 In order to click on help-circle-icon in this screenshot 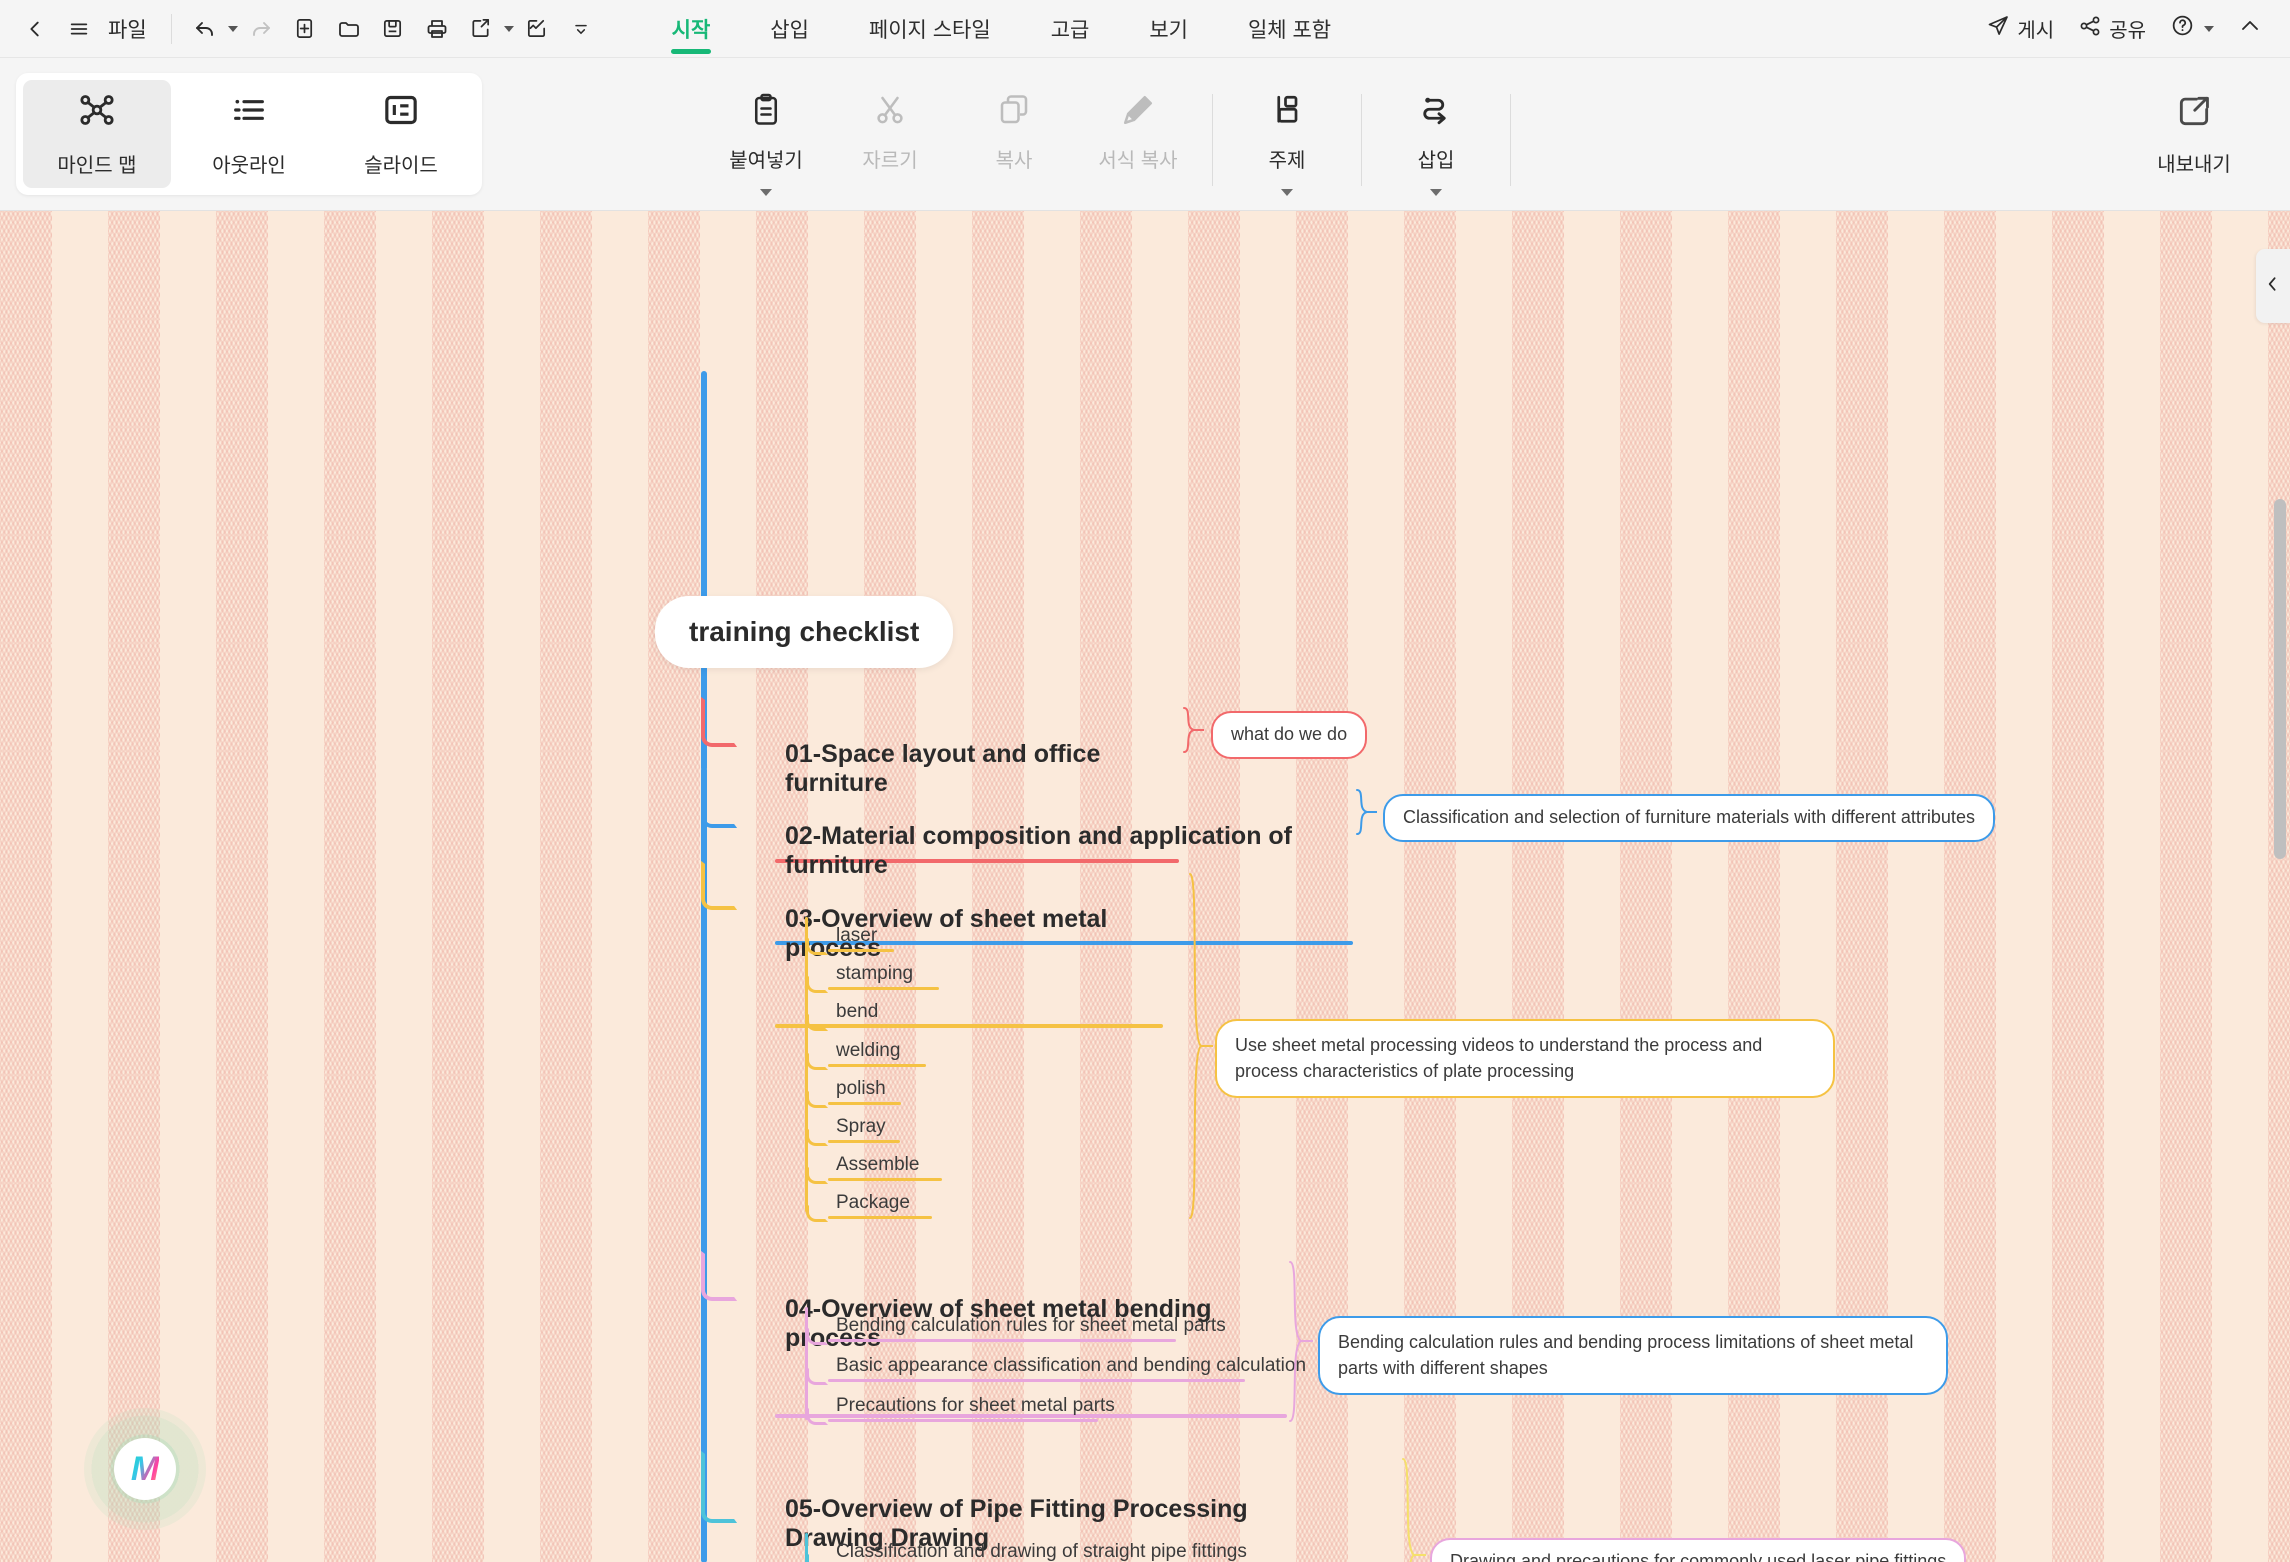, I will do `click(2182, 28)`.